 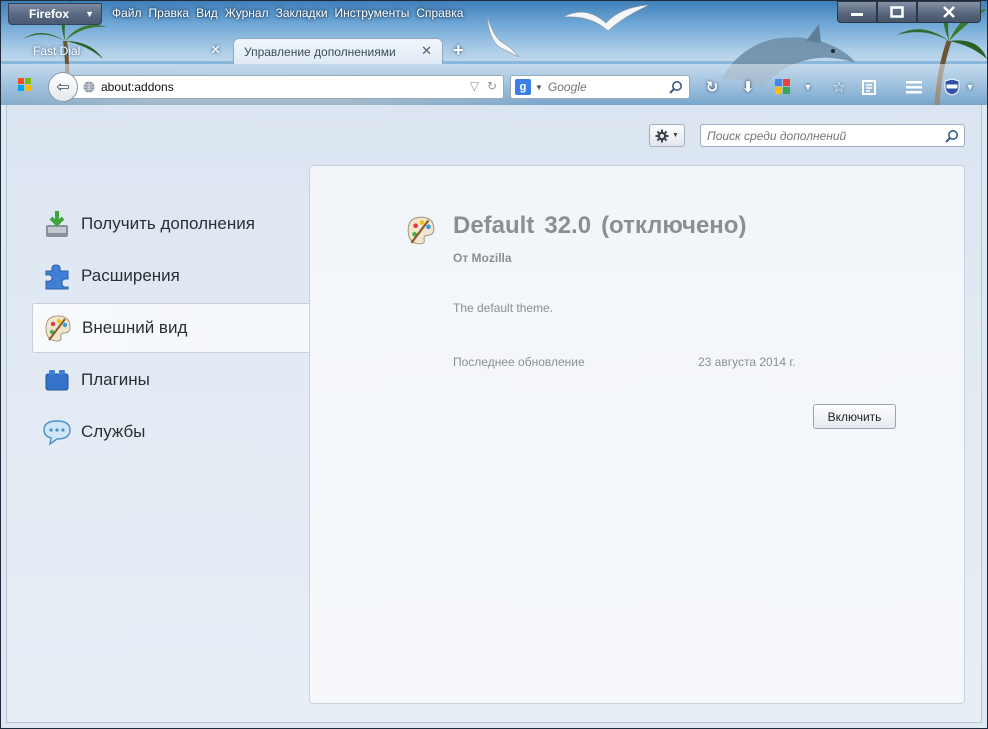 I want to click on tab-label: Fast Dial, so click(x=57, y=51).